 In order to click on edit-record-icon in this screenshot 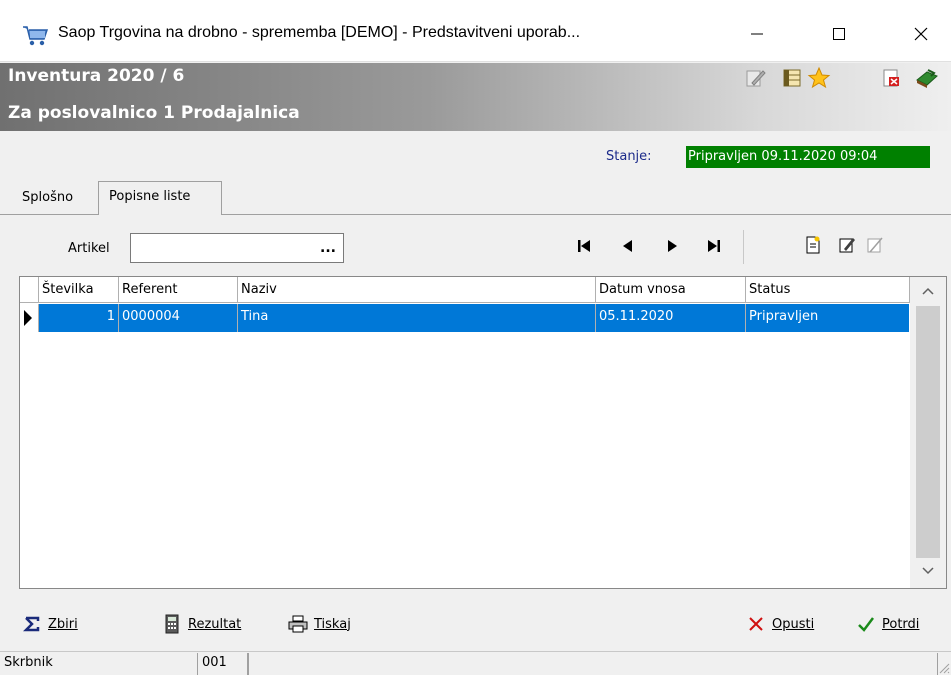, I will do `click(847, 245)`.